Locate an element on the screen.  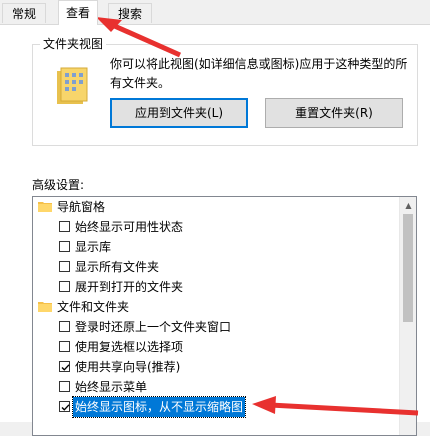
option-row: 使用复选框以选择项 is located at coordinates (216, 347).